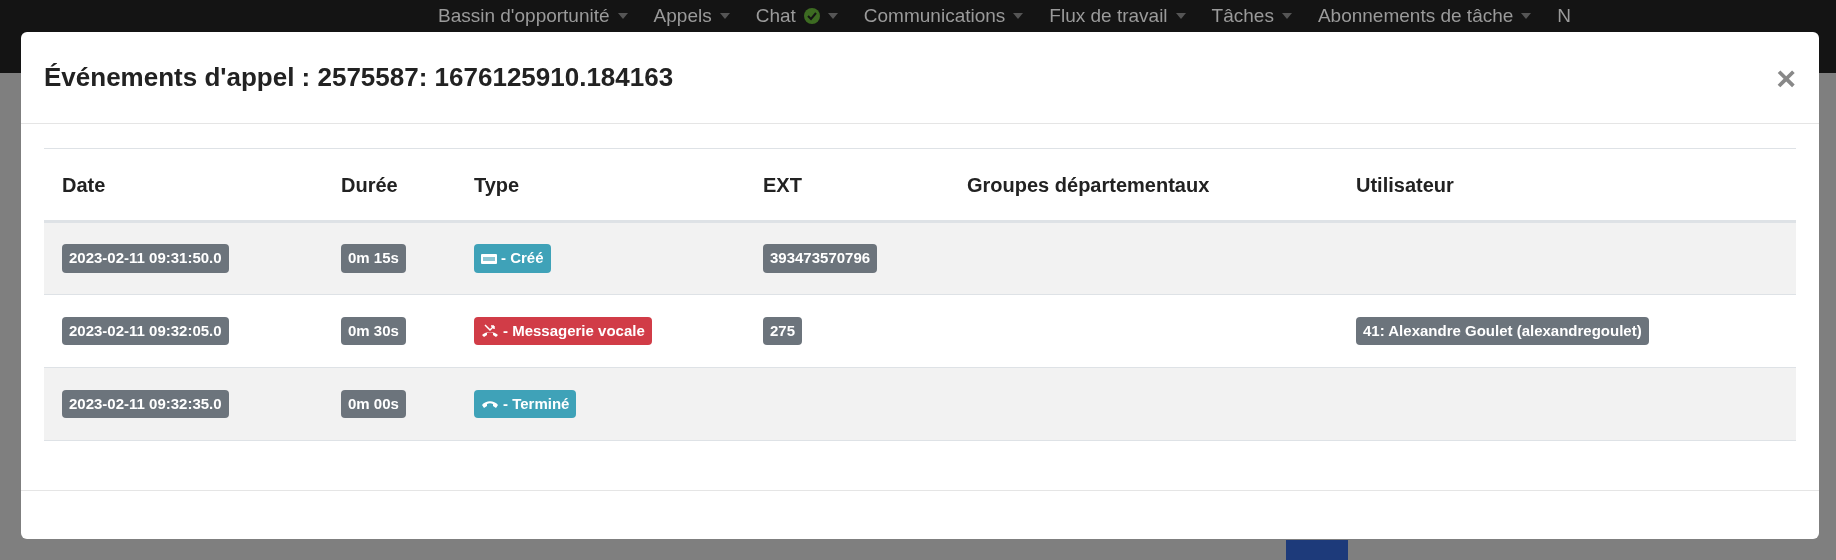 The height and width of the screenshot is (560, 1836). What do you see at coordinates (489, 258) in the screenshot?
I see `new-icon` at bounding box center [489, 258].